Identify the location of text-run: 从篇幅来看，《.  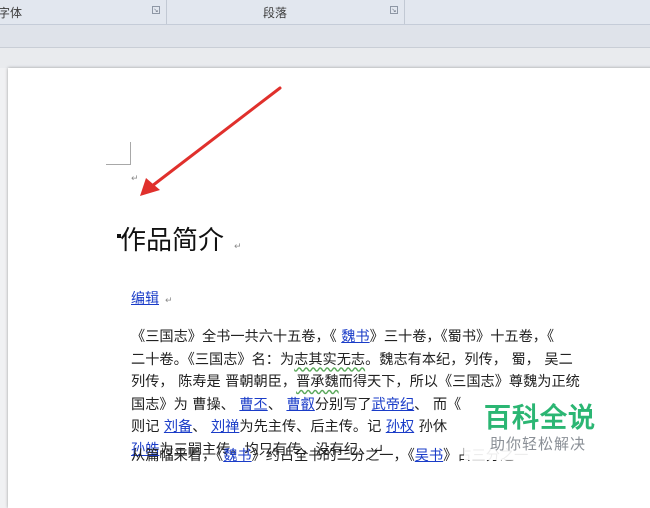
(177, 456).